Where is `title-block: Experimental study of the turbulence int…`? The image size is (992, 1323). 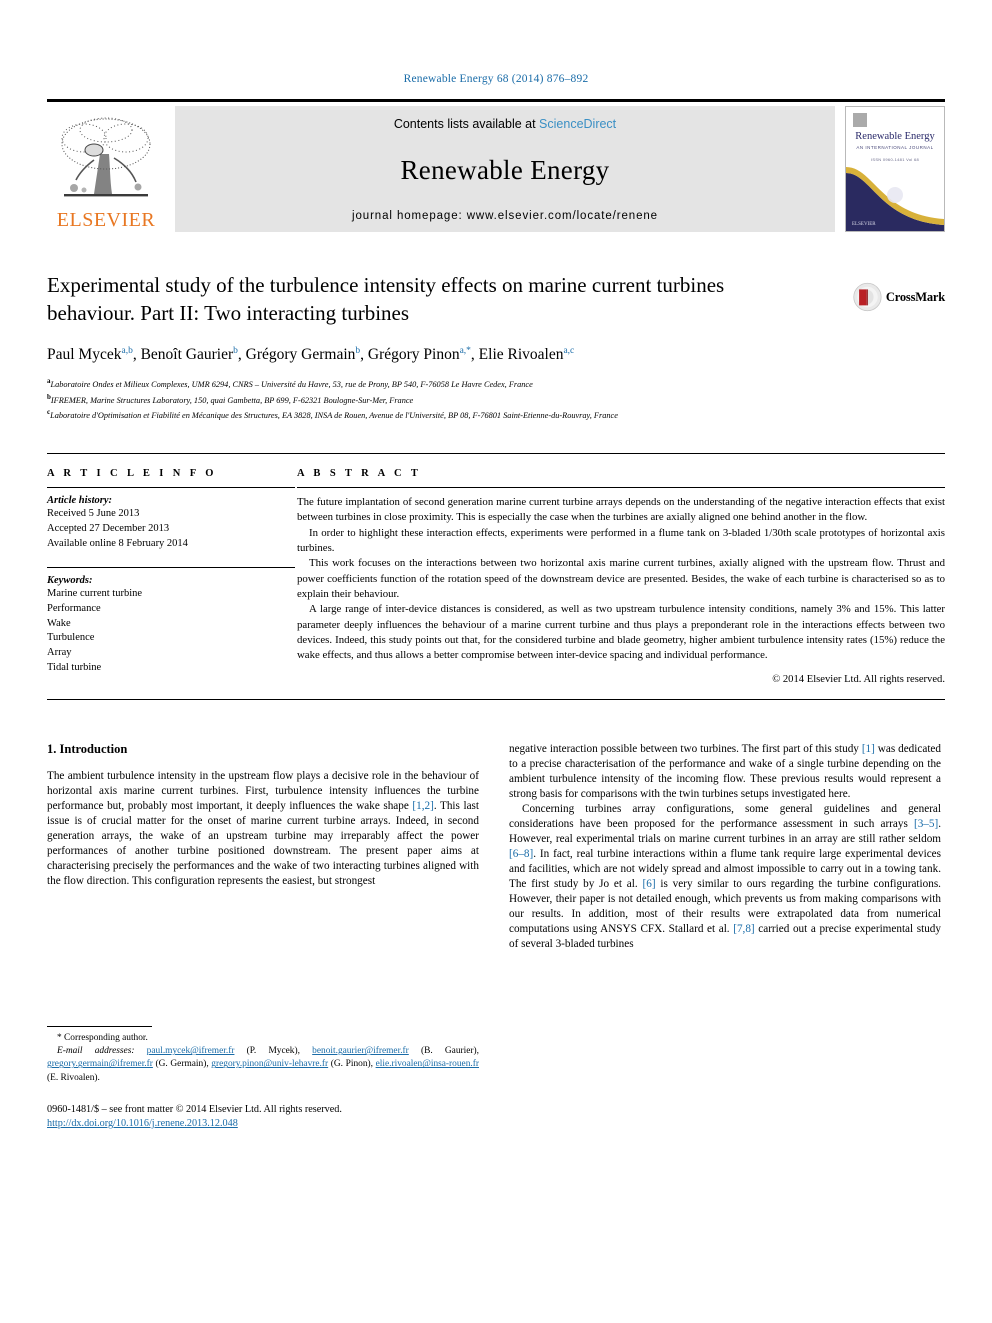
title-block: Experimental study of the turbulence int… is located at coordinates (496, 347).